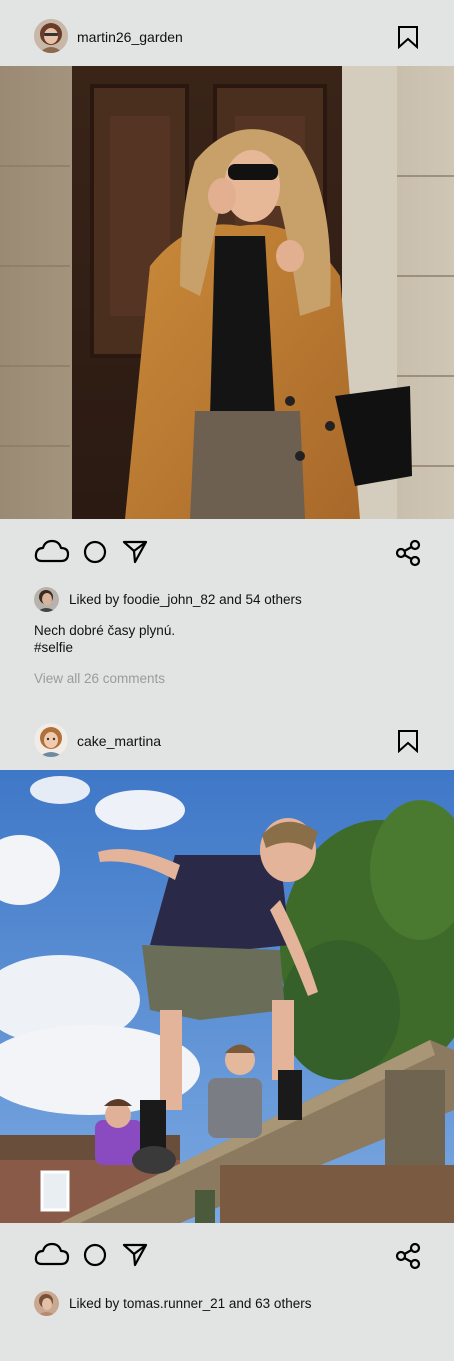 This screenshot has width=454, height=1361. I want to click on post-caption: Nech dobré časy plynú. #selfie, so click(104, 639).